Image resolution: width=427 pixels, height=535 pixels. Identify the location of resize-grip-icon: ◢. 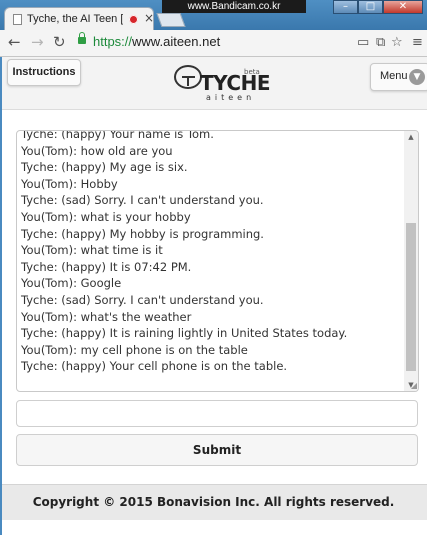
(414, 386).